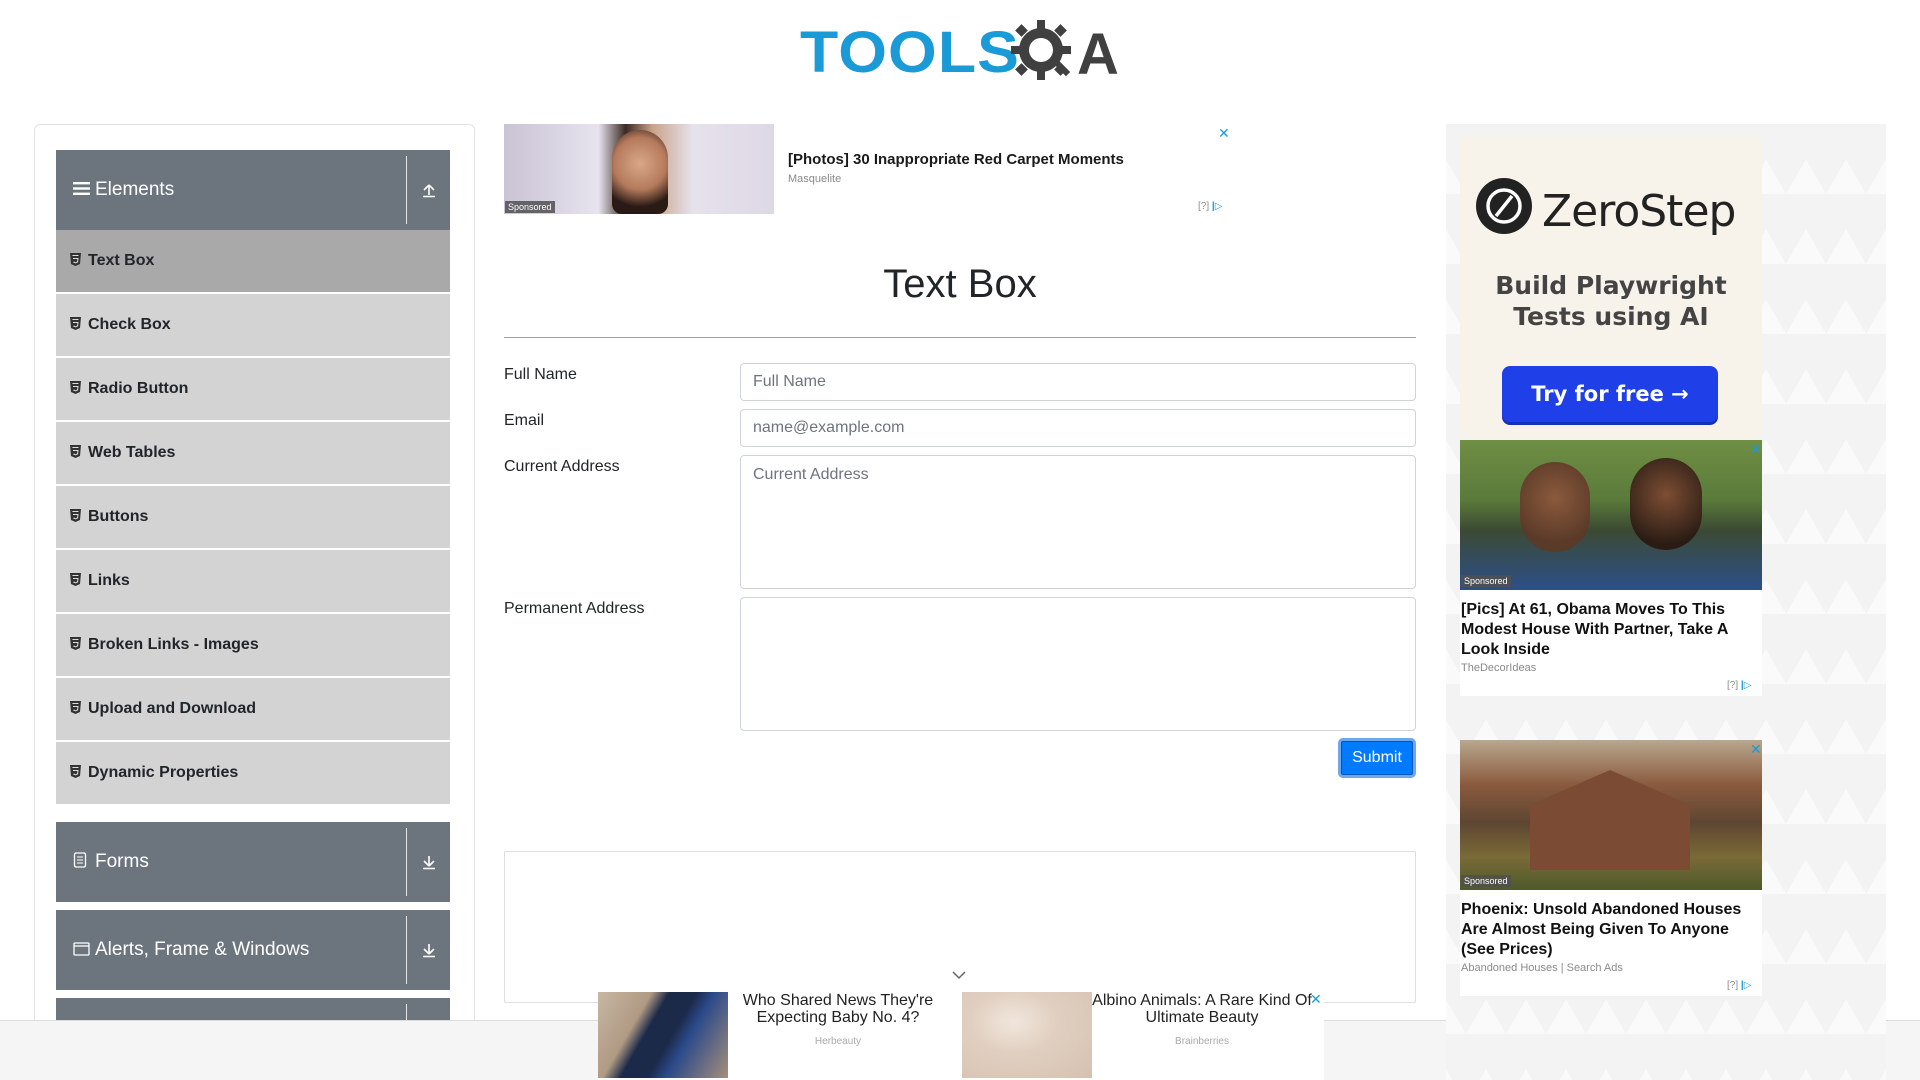  Describe the element at coordinates (172, 708) in the screenshot. I see `sidebar-item-label: Upload and Download` at that location.